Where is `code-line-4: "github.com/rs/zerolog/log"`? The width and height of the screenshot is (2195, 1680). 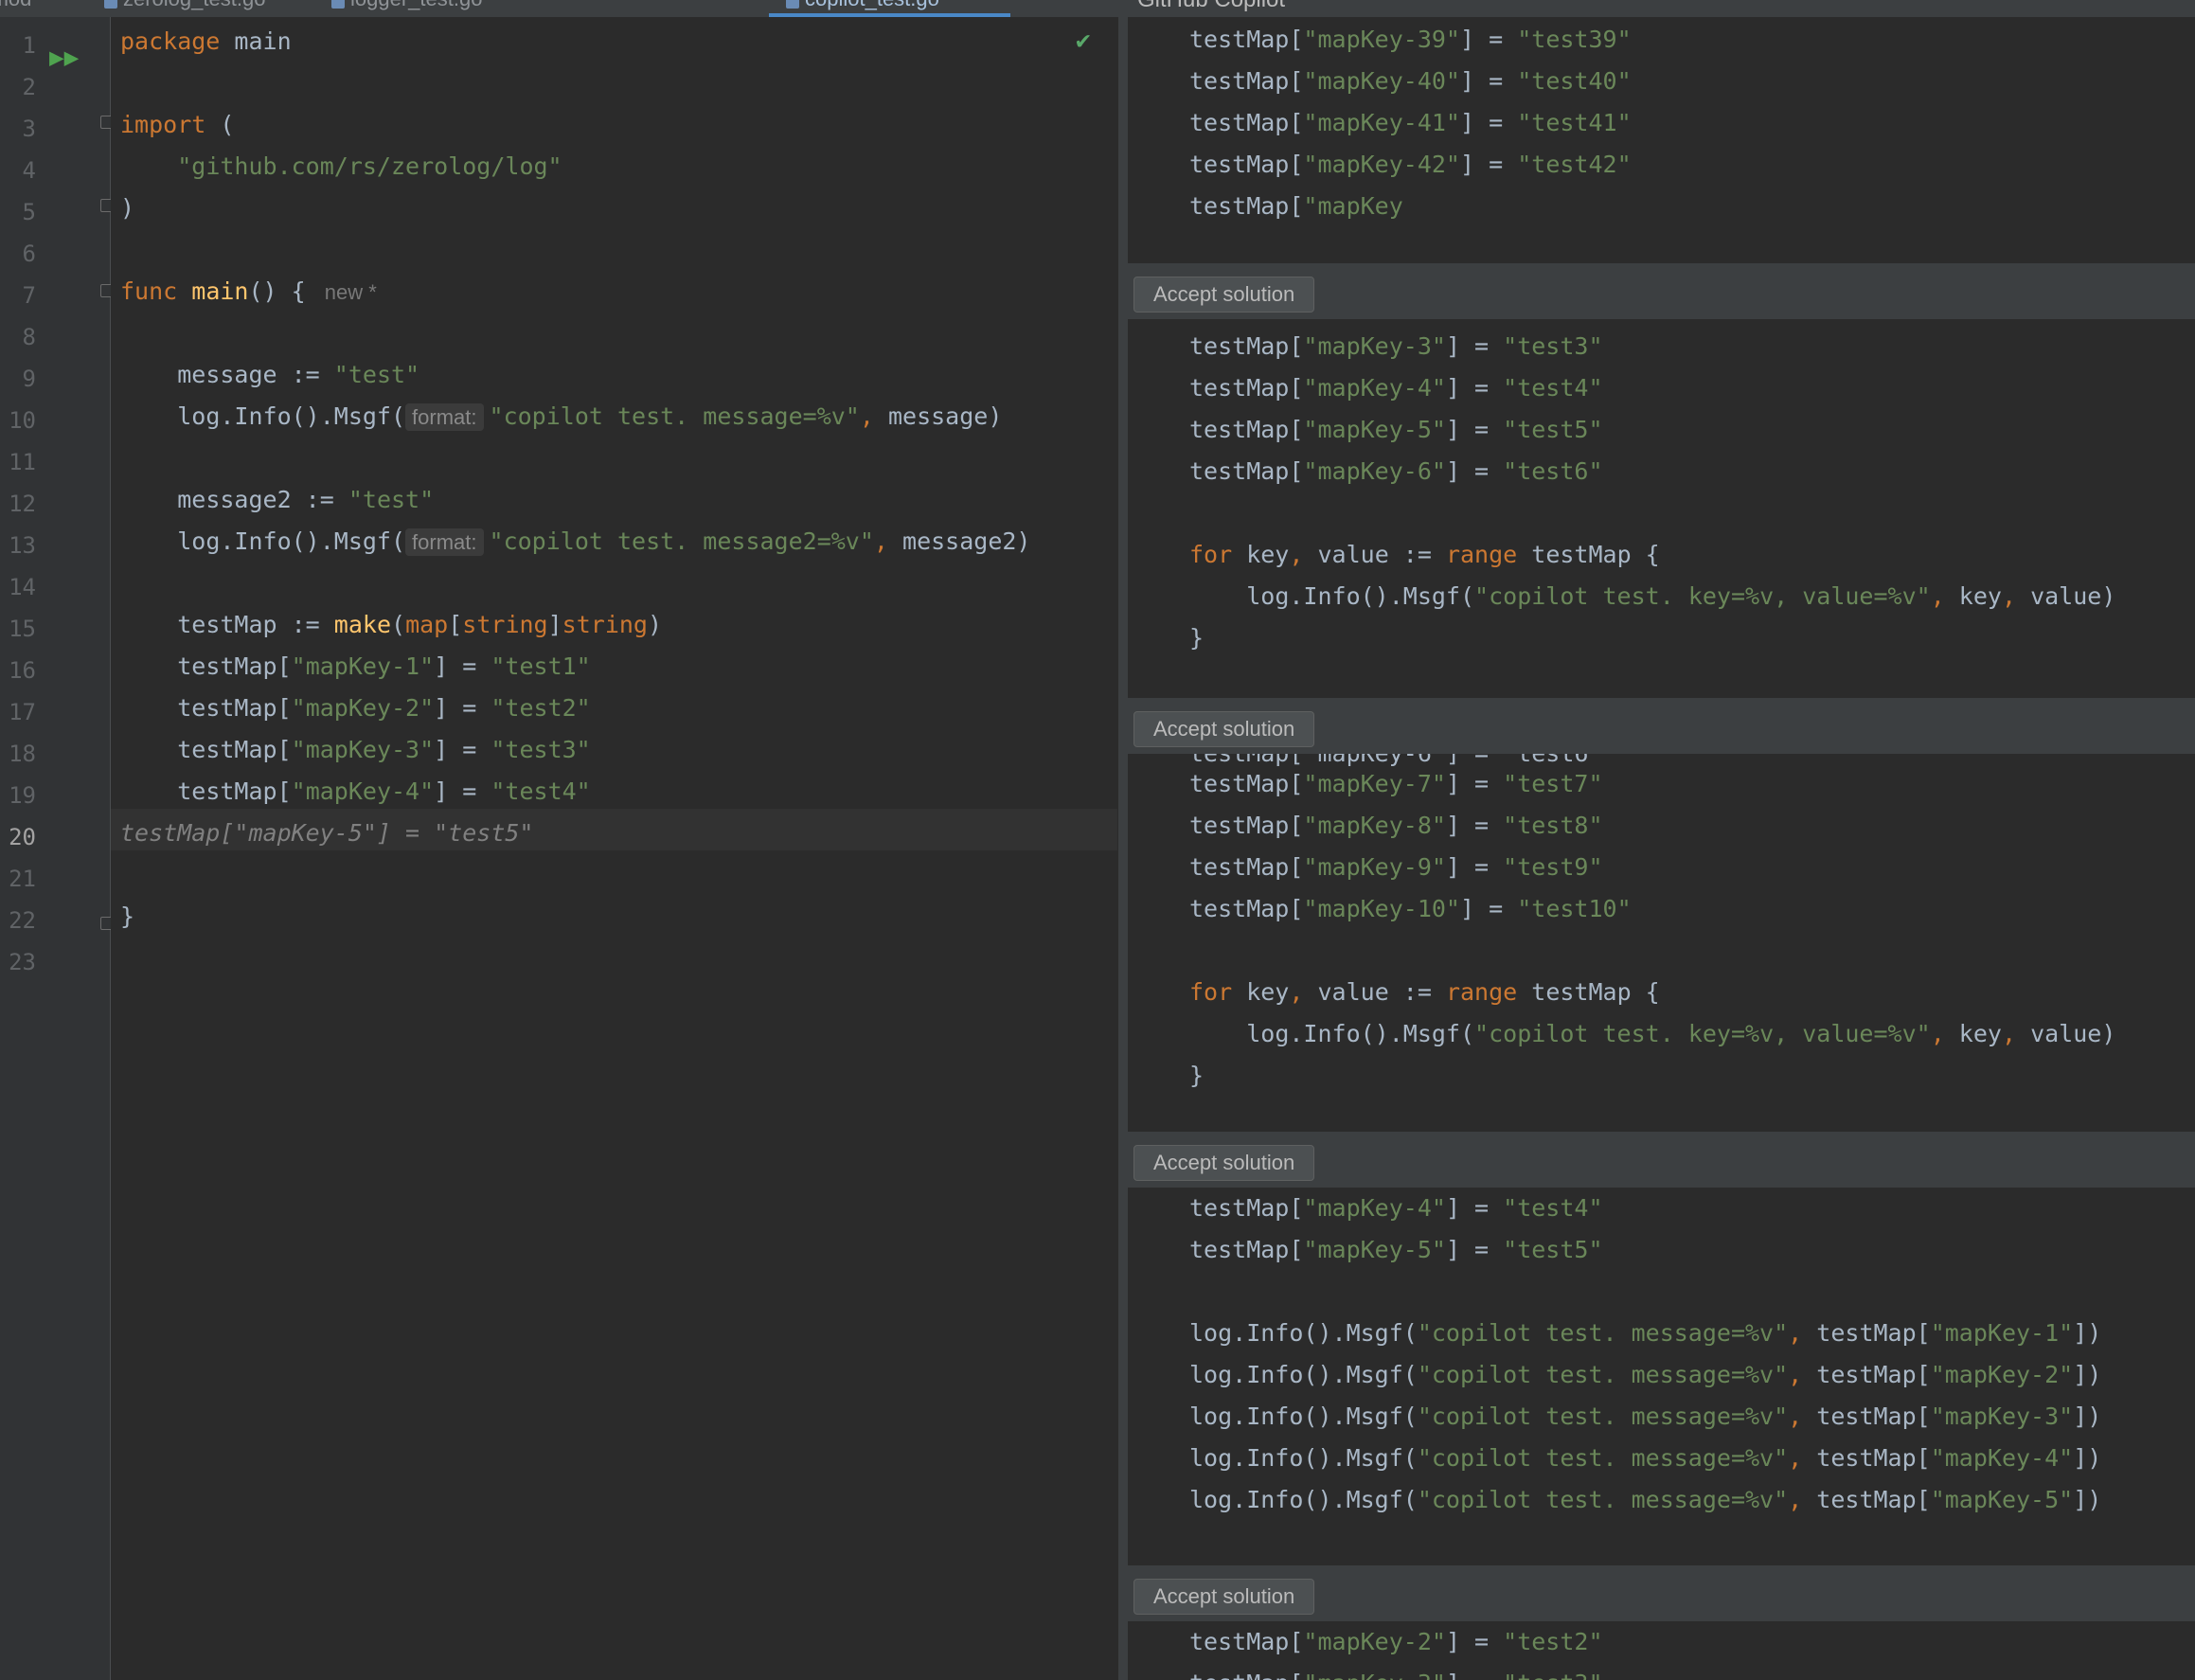
code-line-4: "github.com/rs/zerolog/log" is located at coordinates (369, 166).